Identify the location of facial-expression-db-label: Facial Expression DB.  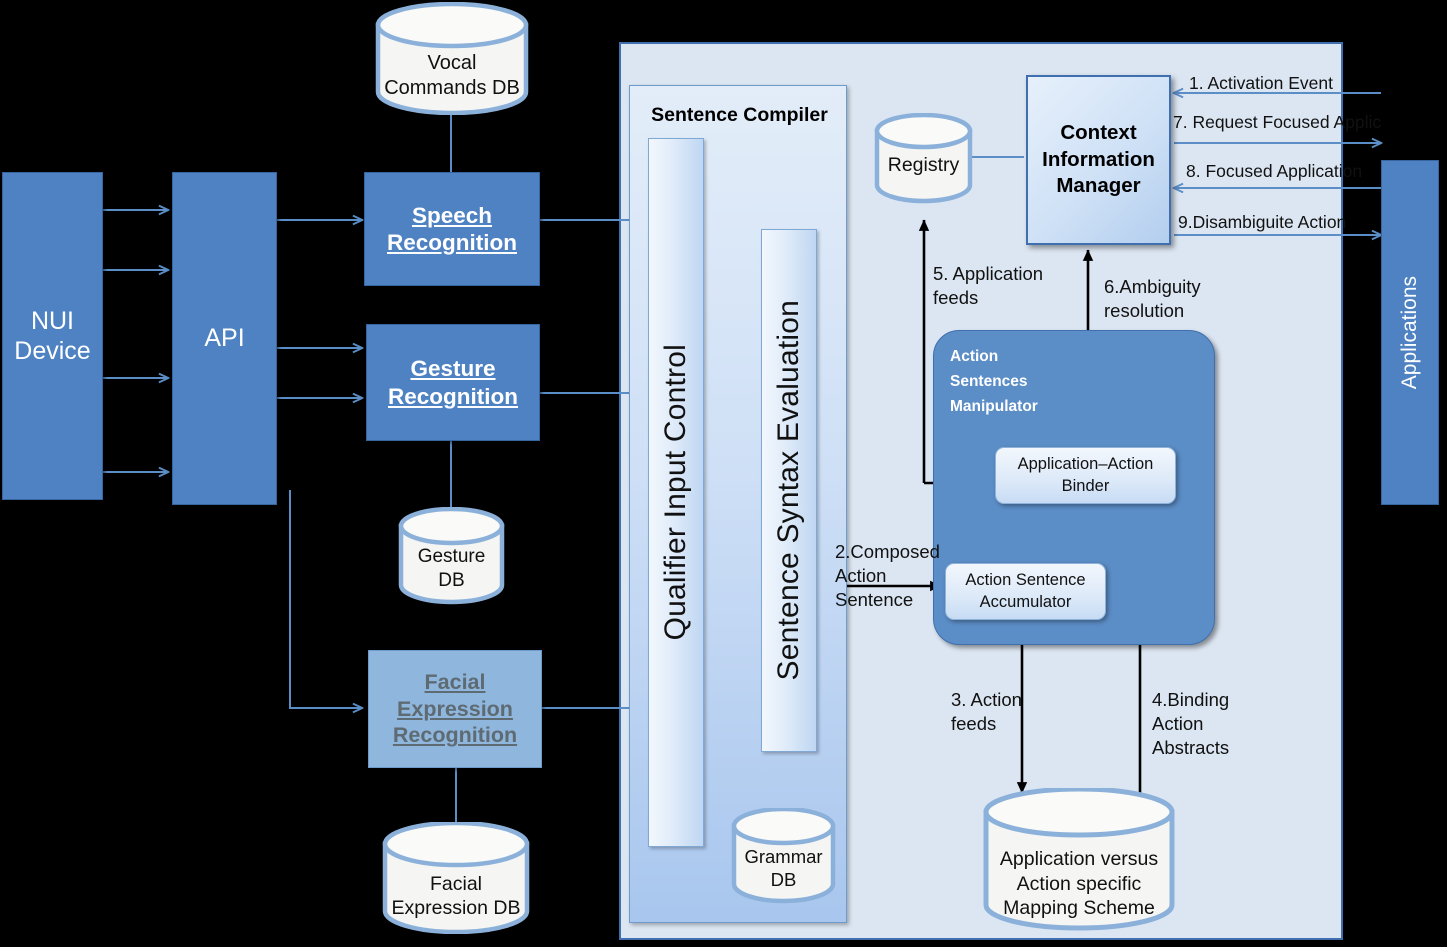
(456, 895).